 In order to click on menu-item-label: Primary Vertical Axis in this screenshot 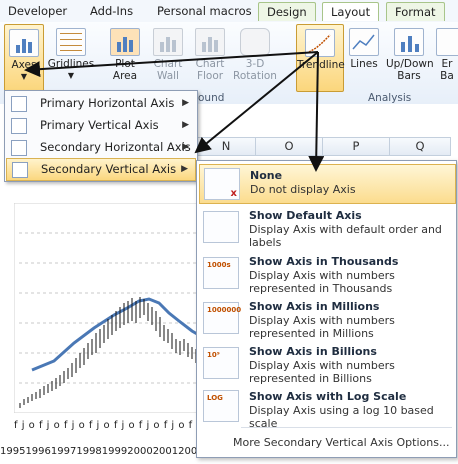, I will do `click(99, 125)`.